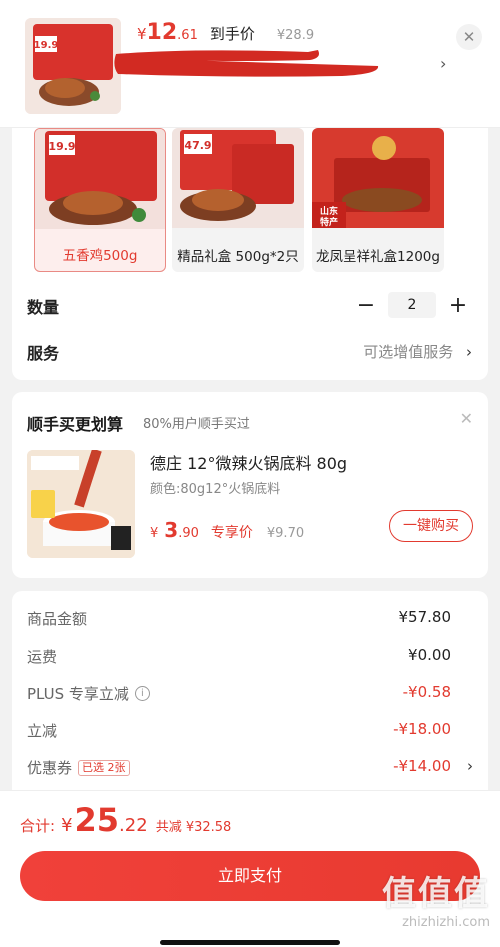 This screenshot has width=500, height=947. What do you see at coordinates (329, 211) in the screenshot?
I see `svg-text: 山东` at bounding box center [329, 211].